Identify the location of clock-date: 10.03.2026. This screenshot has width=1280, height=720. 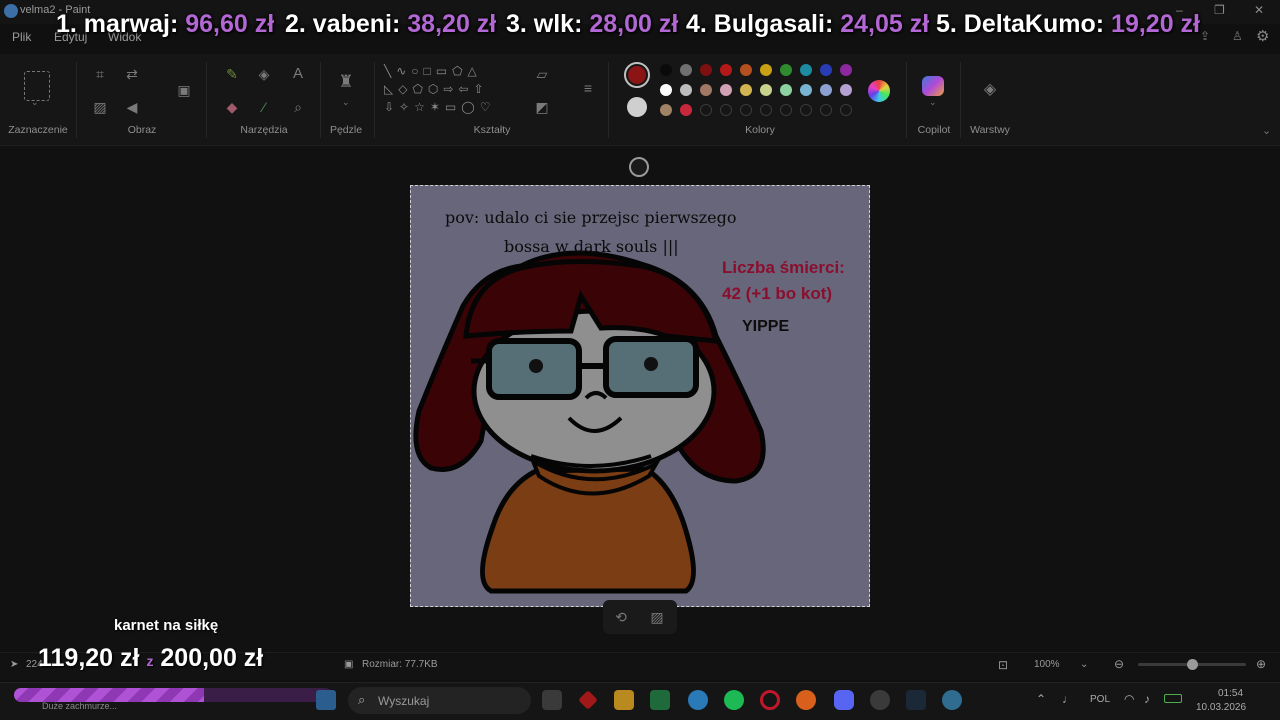
(1221, 707).